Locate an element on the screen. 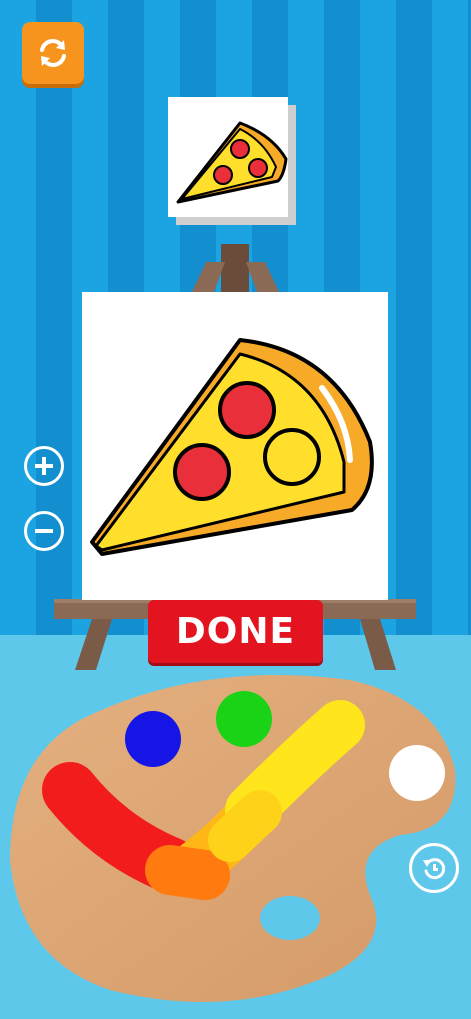 This screenshot has height=1019, width=471. undo-icon is located at coordinates (434, 869).